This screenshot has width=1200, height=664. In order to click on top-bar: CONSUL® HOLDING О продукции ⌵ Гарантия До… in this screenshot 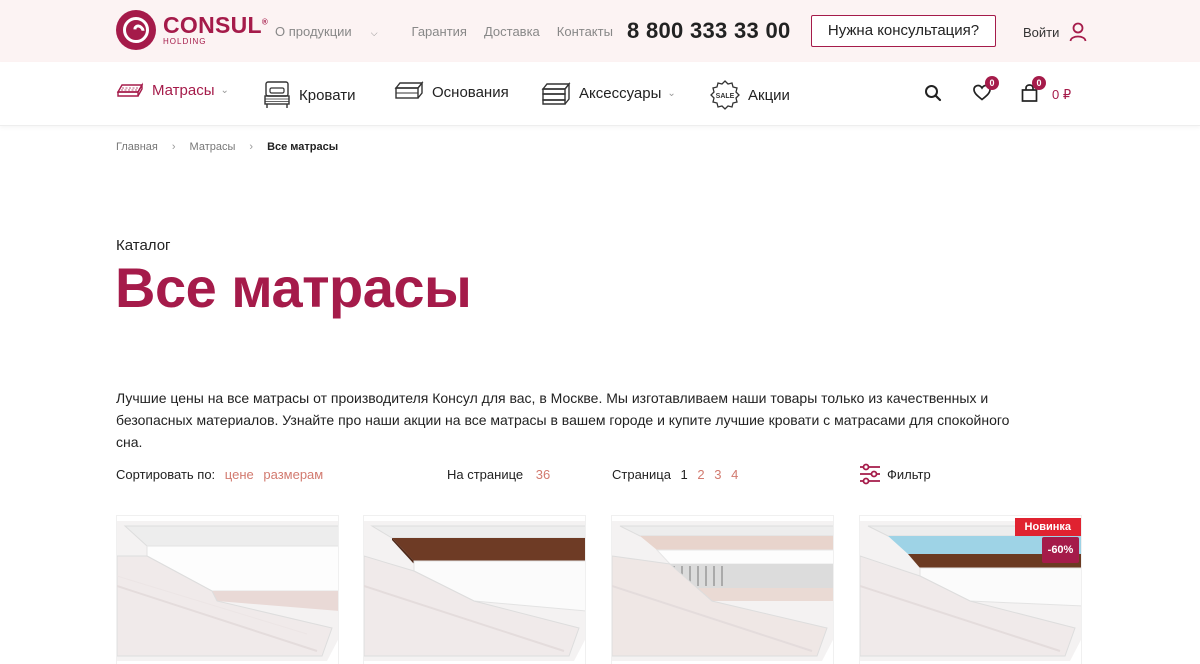, I will do `click(600, 31)`.